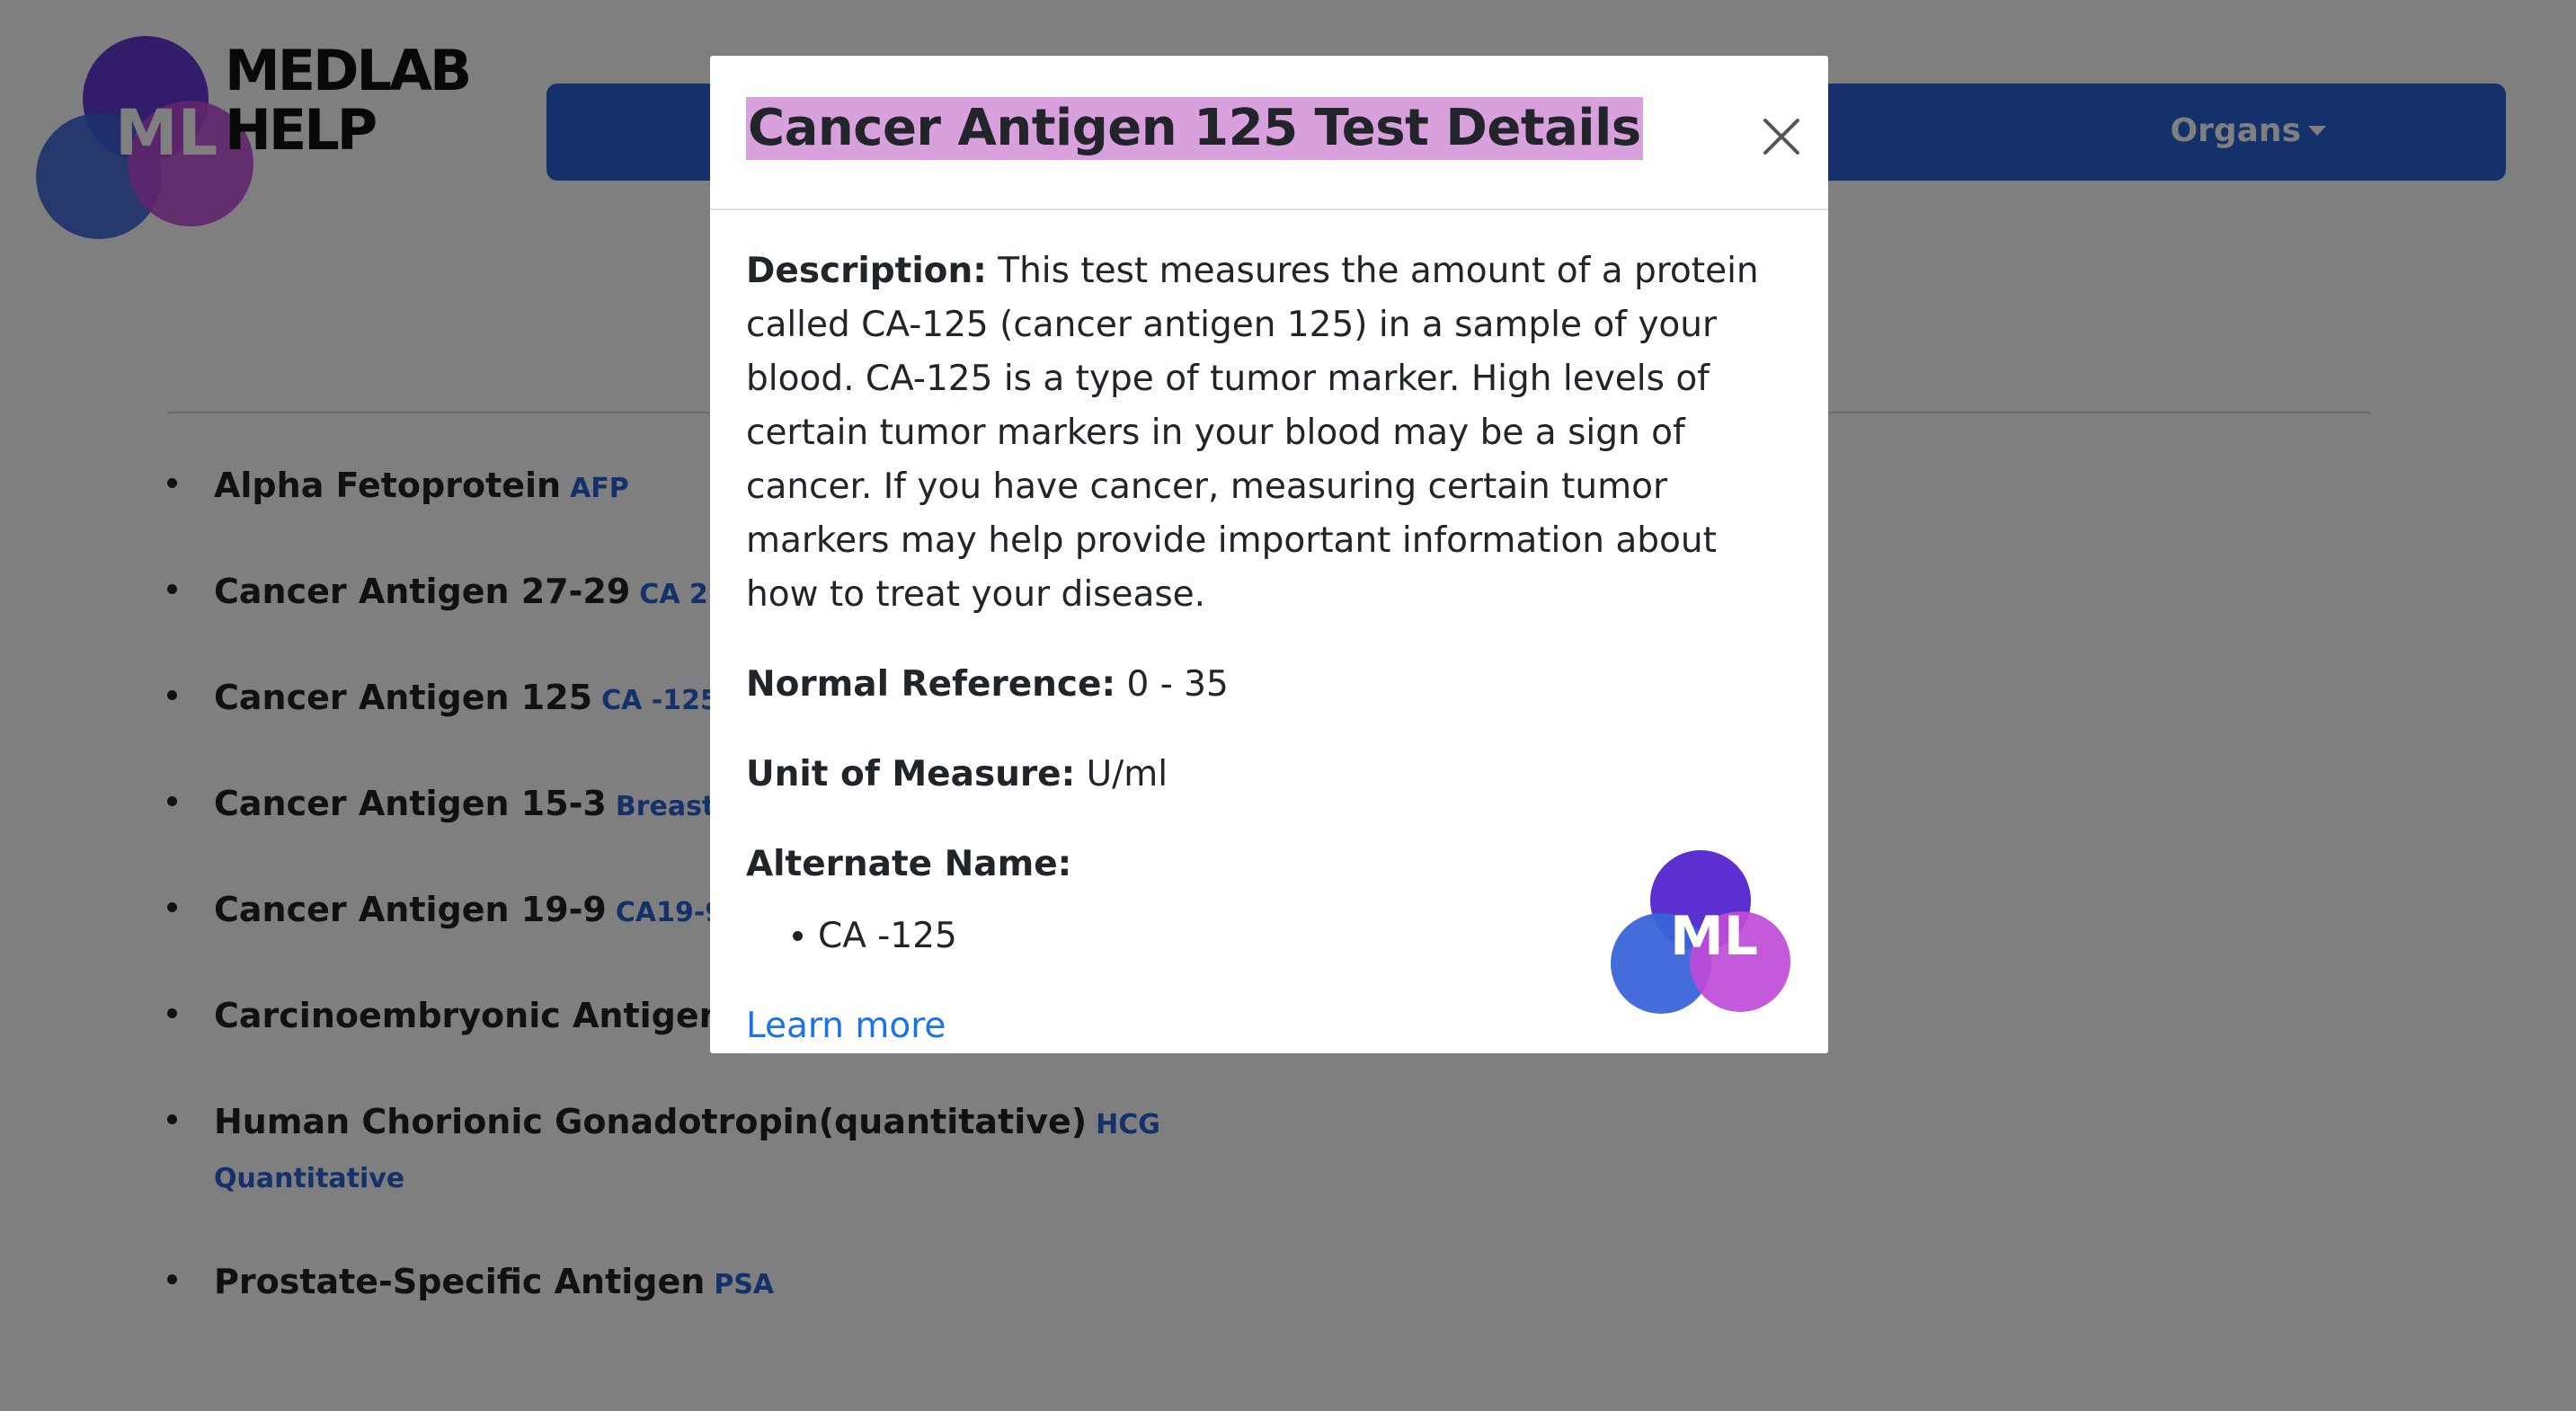 This screenshot has height=1411, width=2576. What do you see at coordinates (911, 774) in the screenshot?
I see `unit-label: Unit of Measure:` at bounding box center [911, 774].